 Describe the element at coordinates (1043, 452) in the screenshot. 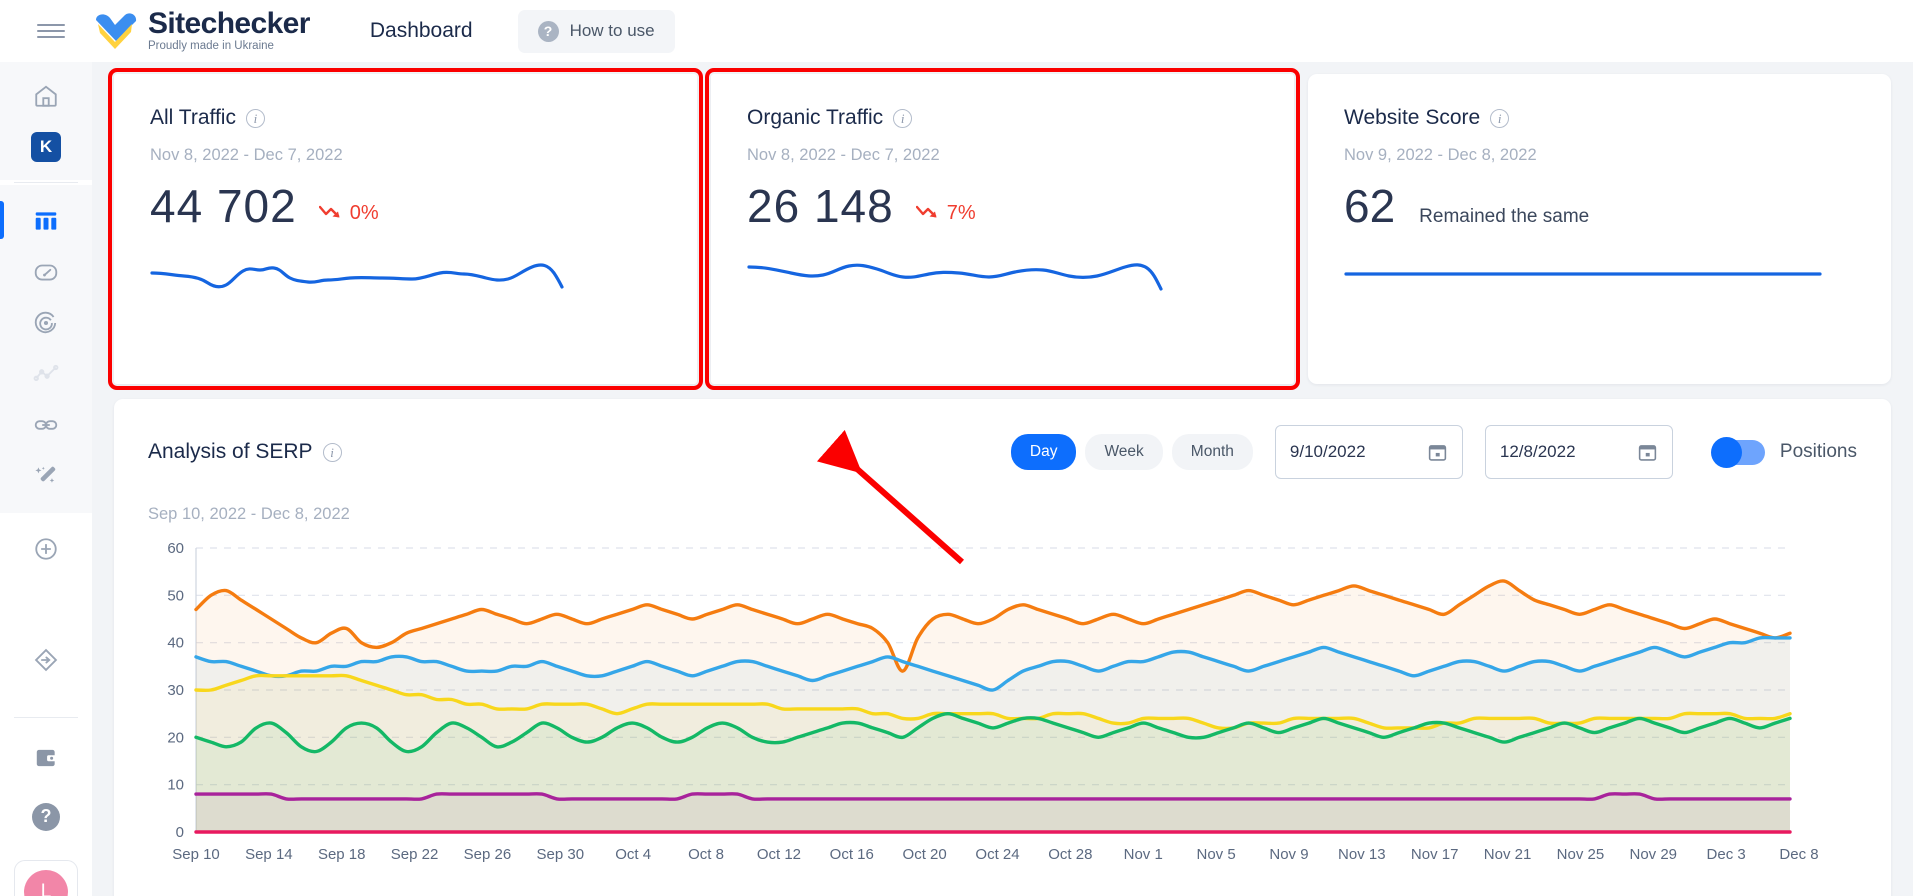

I see `granularity-day-button: Day` at that location.